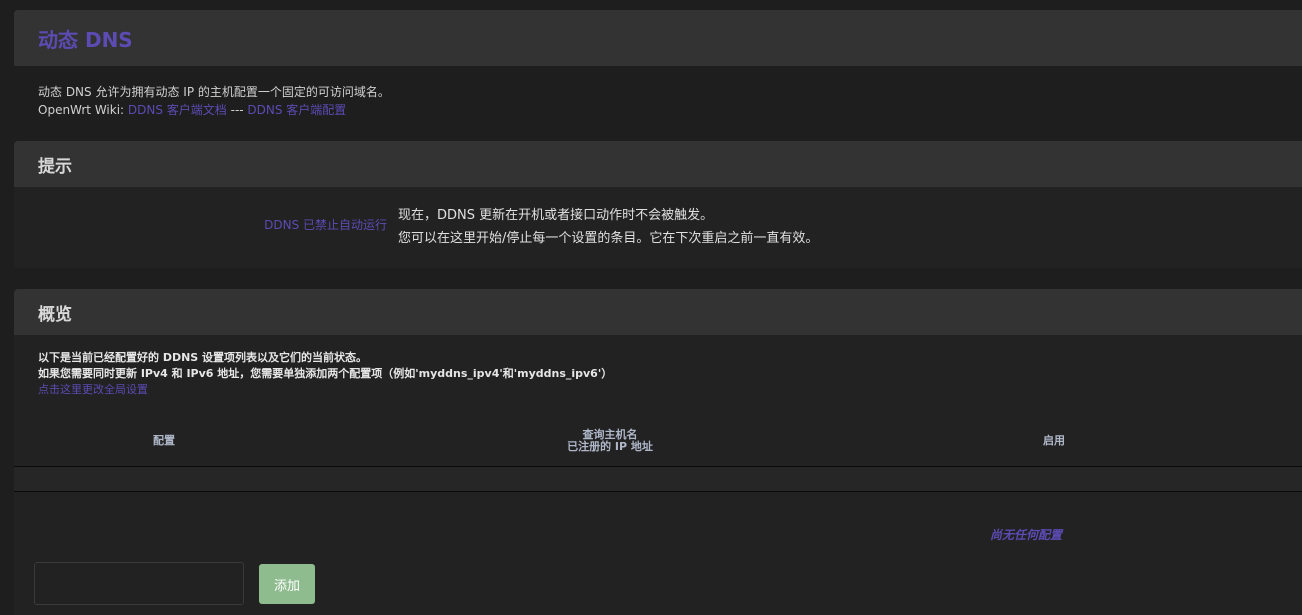  I want to click on page-title-text: 动态 DNS, so click(85, 39).